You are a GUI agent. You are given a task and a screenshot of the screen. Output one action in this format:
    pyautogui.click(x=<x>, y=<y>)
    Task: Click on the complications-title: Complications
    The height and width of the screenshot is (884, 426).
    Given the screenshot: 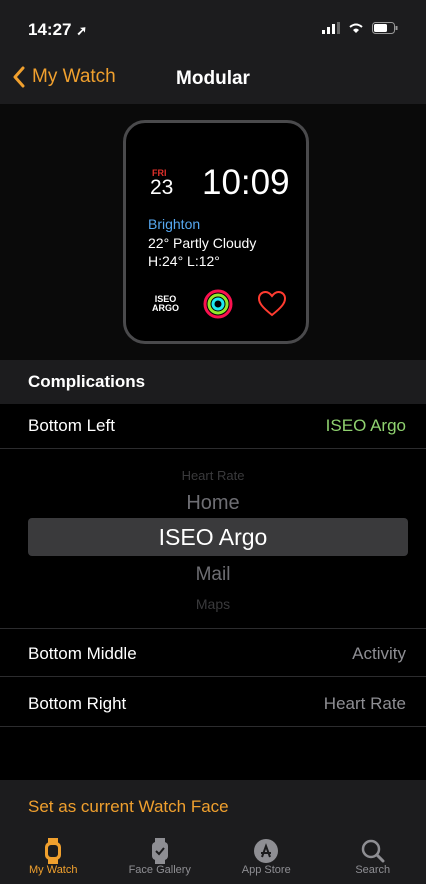 What is the action you would take?
    pyautogui.click(x=87, y=381)
    